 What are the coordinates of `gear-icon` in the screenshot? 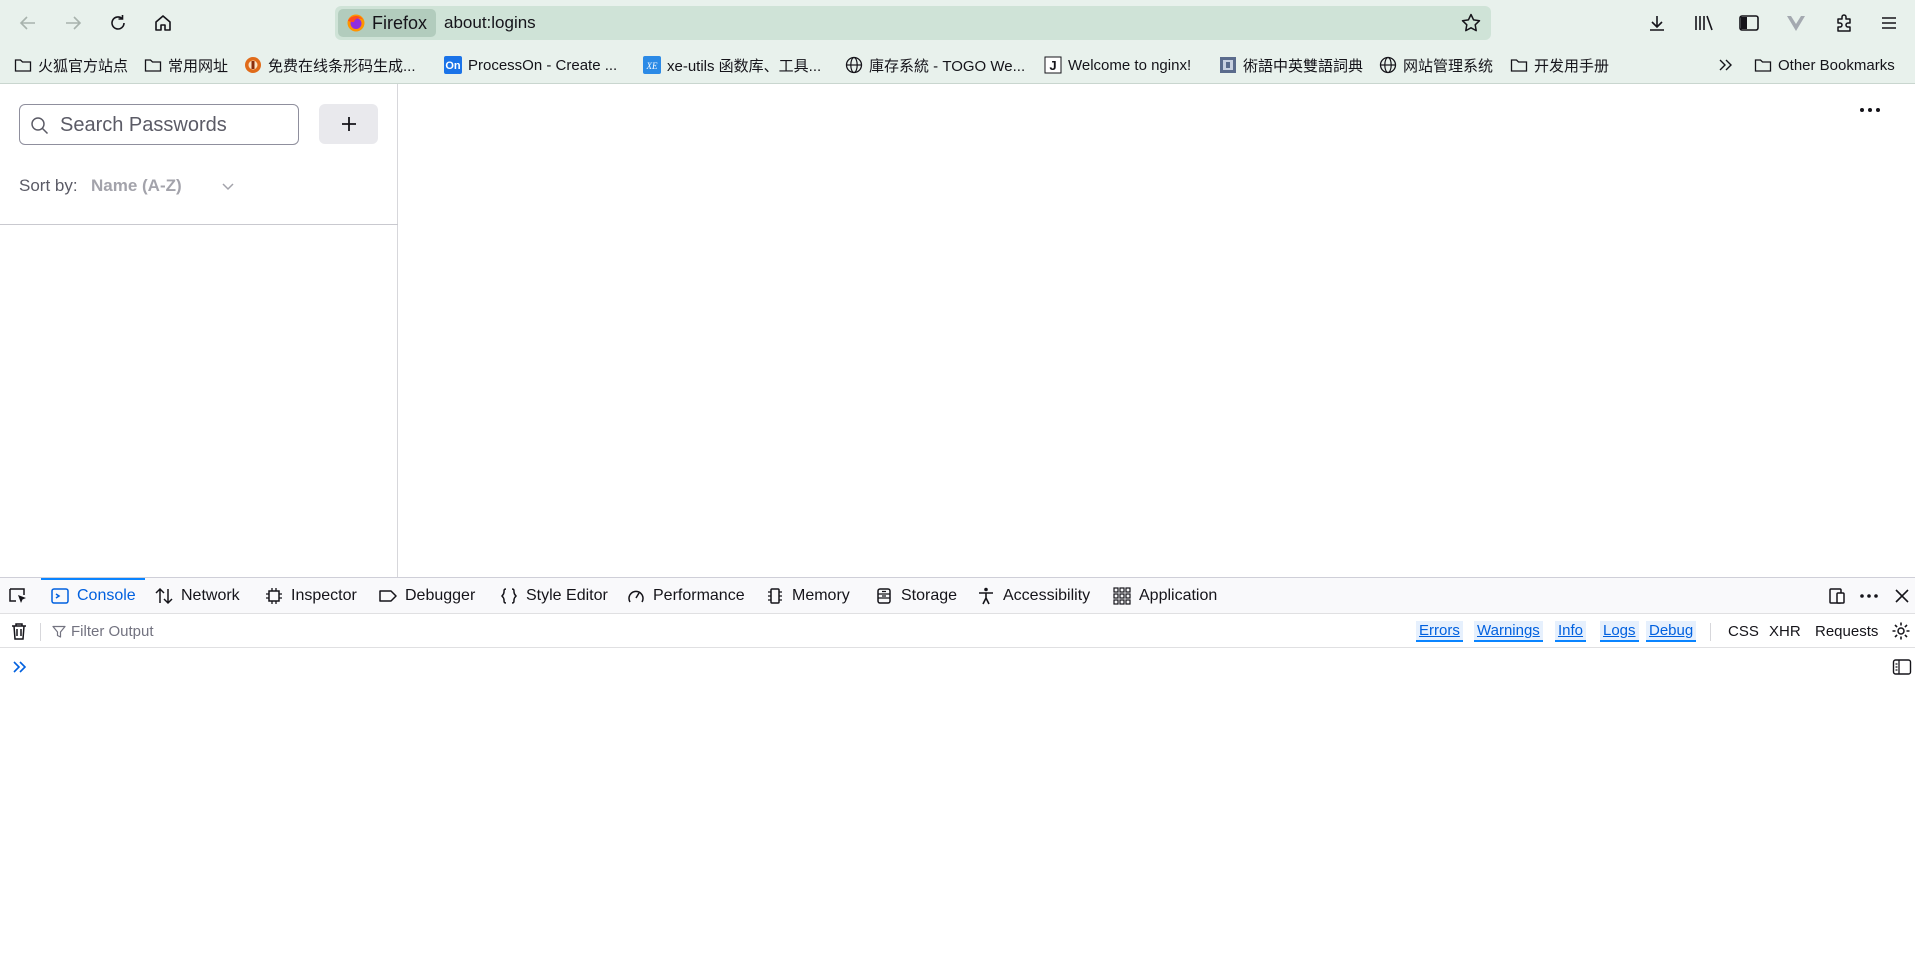 It's located at (1901, 631).